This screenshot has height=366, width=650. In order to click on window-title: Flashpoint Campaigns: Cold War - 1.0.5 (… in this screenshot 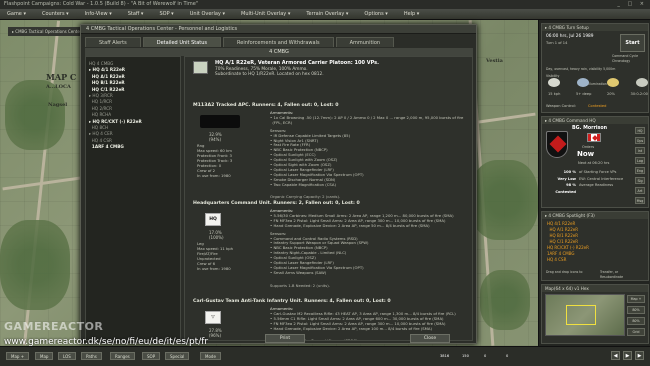, I will do `click(101, 4)`.